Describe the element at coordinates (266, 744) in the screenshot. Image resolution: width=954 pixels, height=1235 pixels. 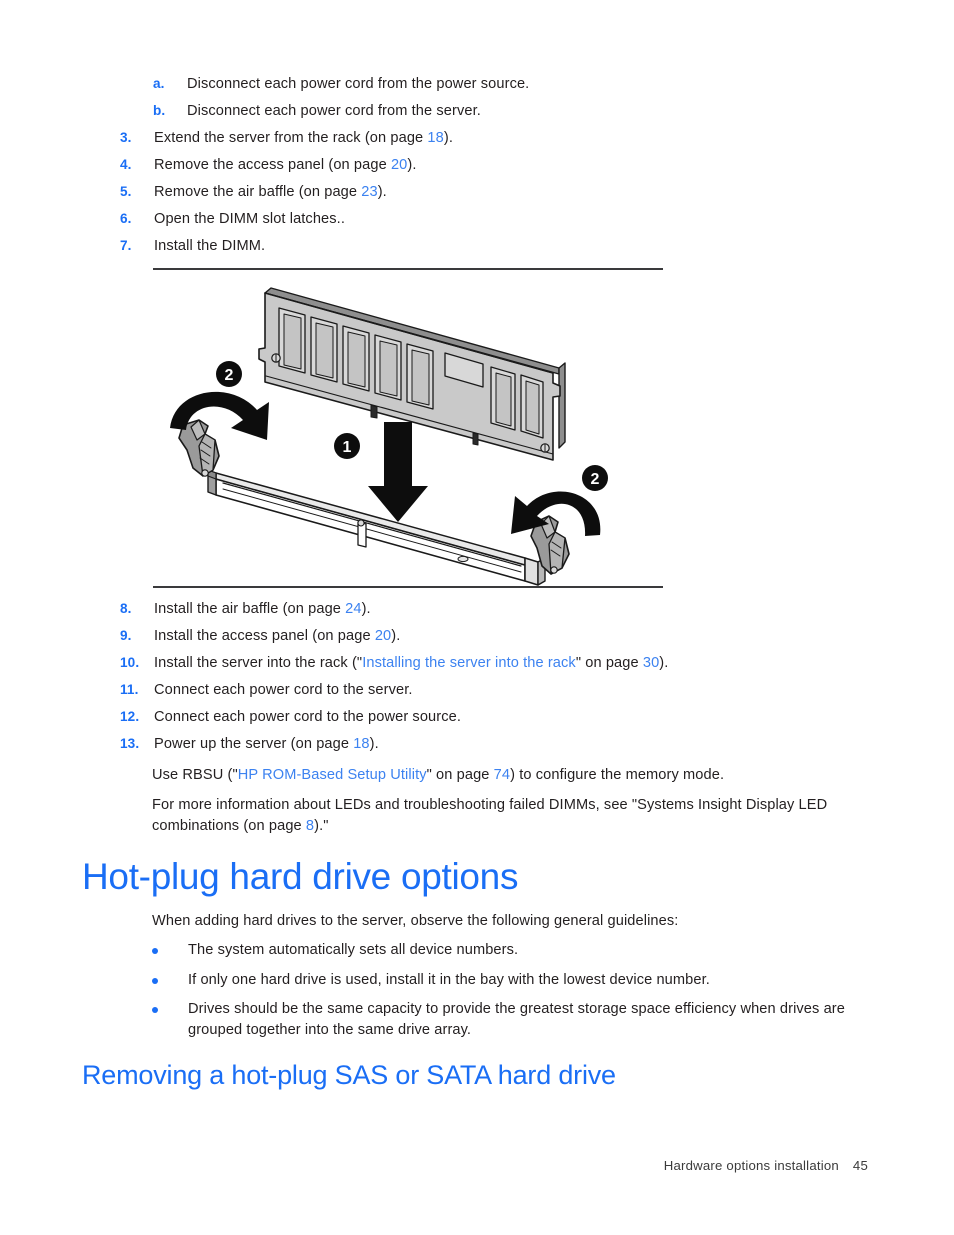
I see `list-text: Power up the server (on page 18).` at that location.